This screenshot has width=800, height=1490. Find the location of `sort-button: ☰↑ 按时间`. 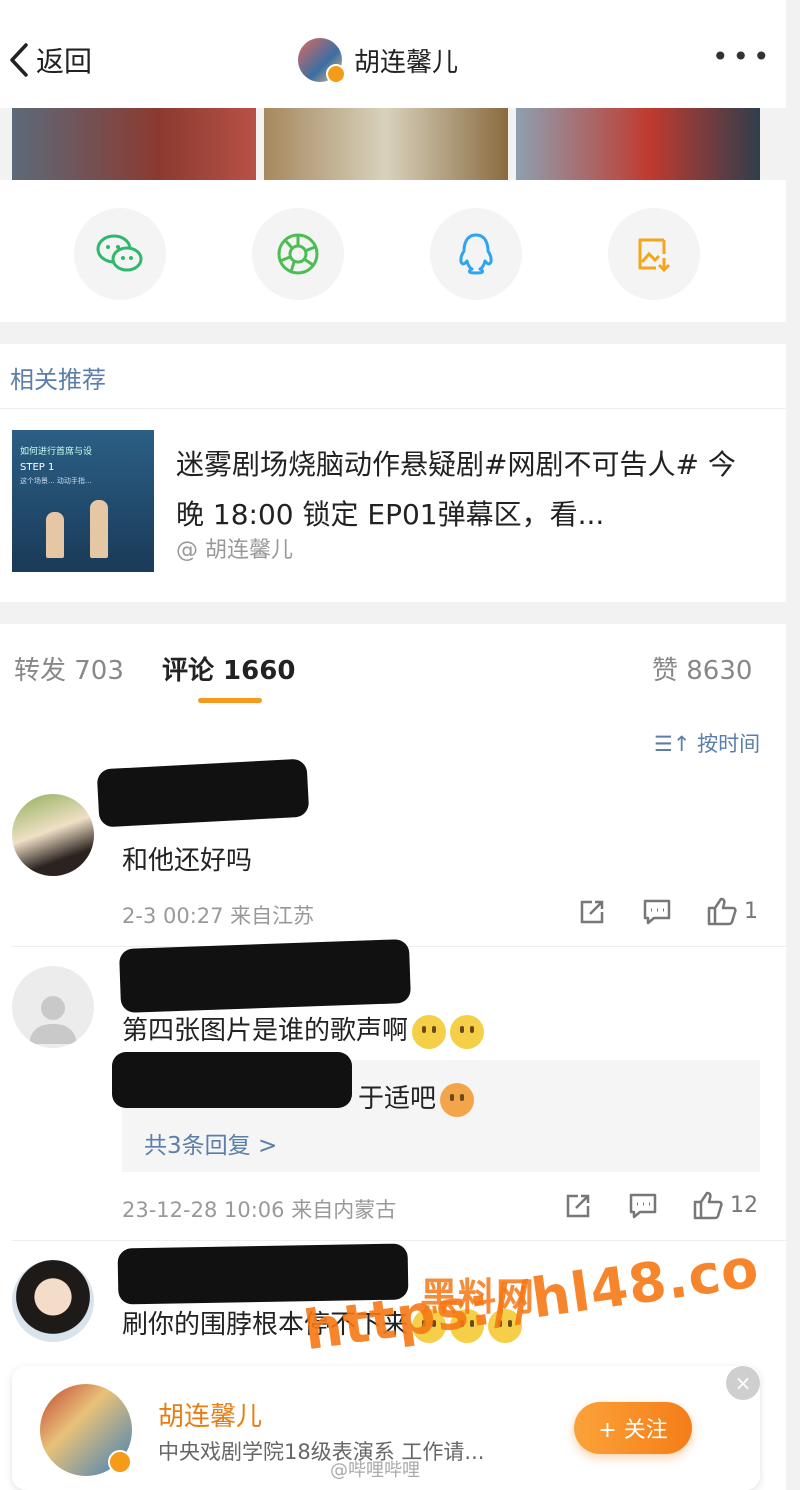

sort-button: ☰↑ 按时间 is located at coordinates (707, 743).